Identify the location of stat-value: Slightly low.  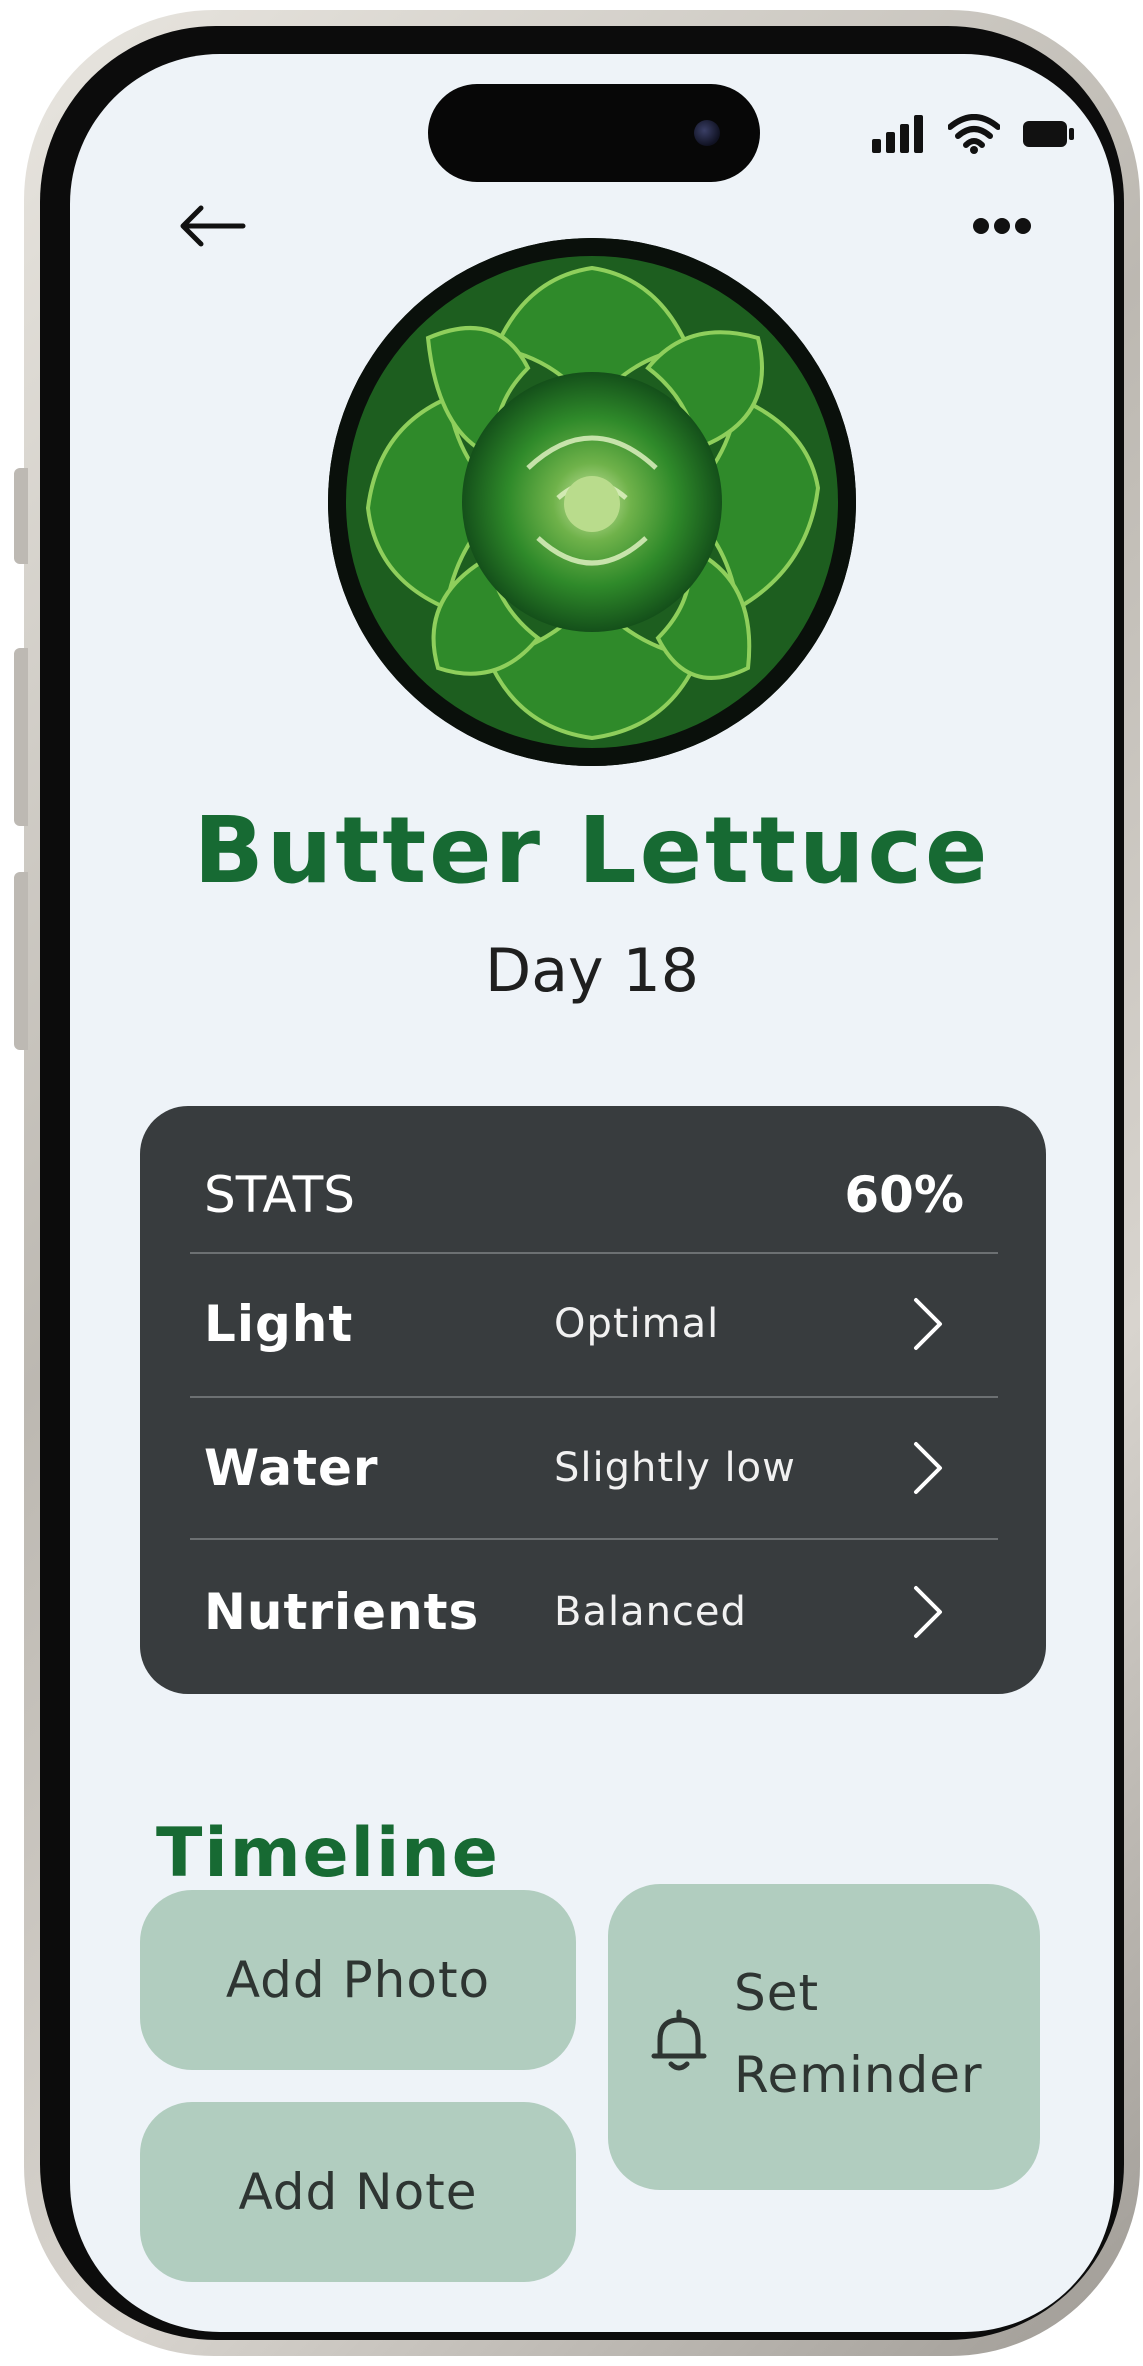
(675, 1468).